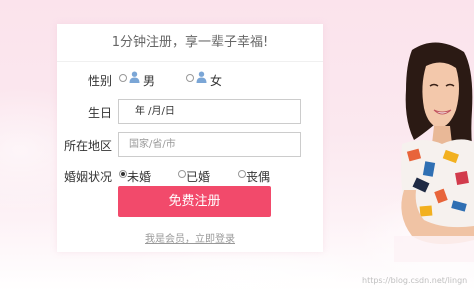 This screenshot has height=291, width=474. Describe the element at coordinates (123, 78) in the screenshot. I see `gender-male-radio` at that location.